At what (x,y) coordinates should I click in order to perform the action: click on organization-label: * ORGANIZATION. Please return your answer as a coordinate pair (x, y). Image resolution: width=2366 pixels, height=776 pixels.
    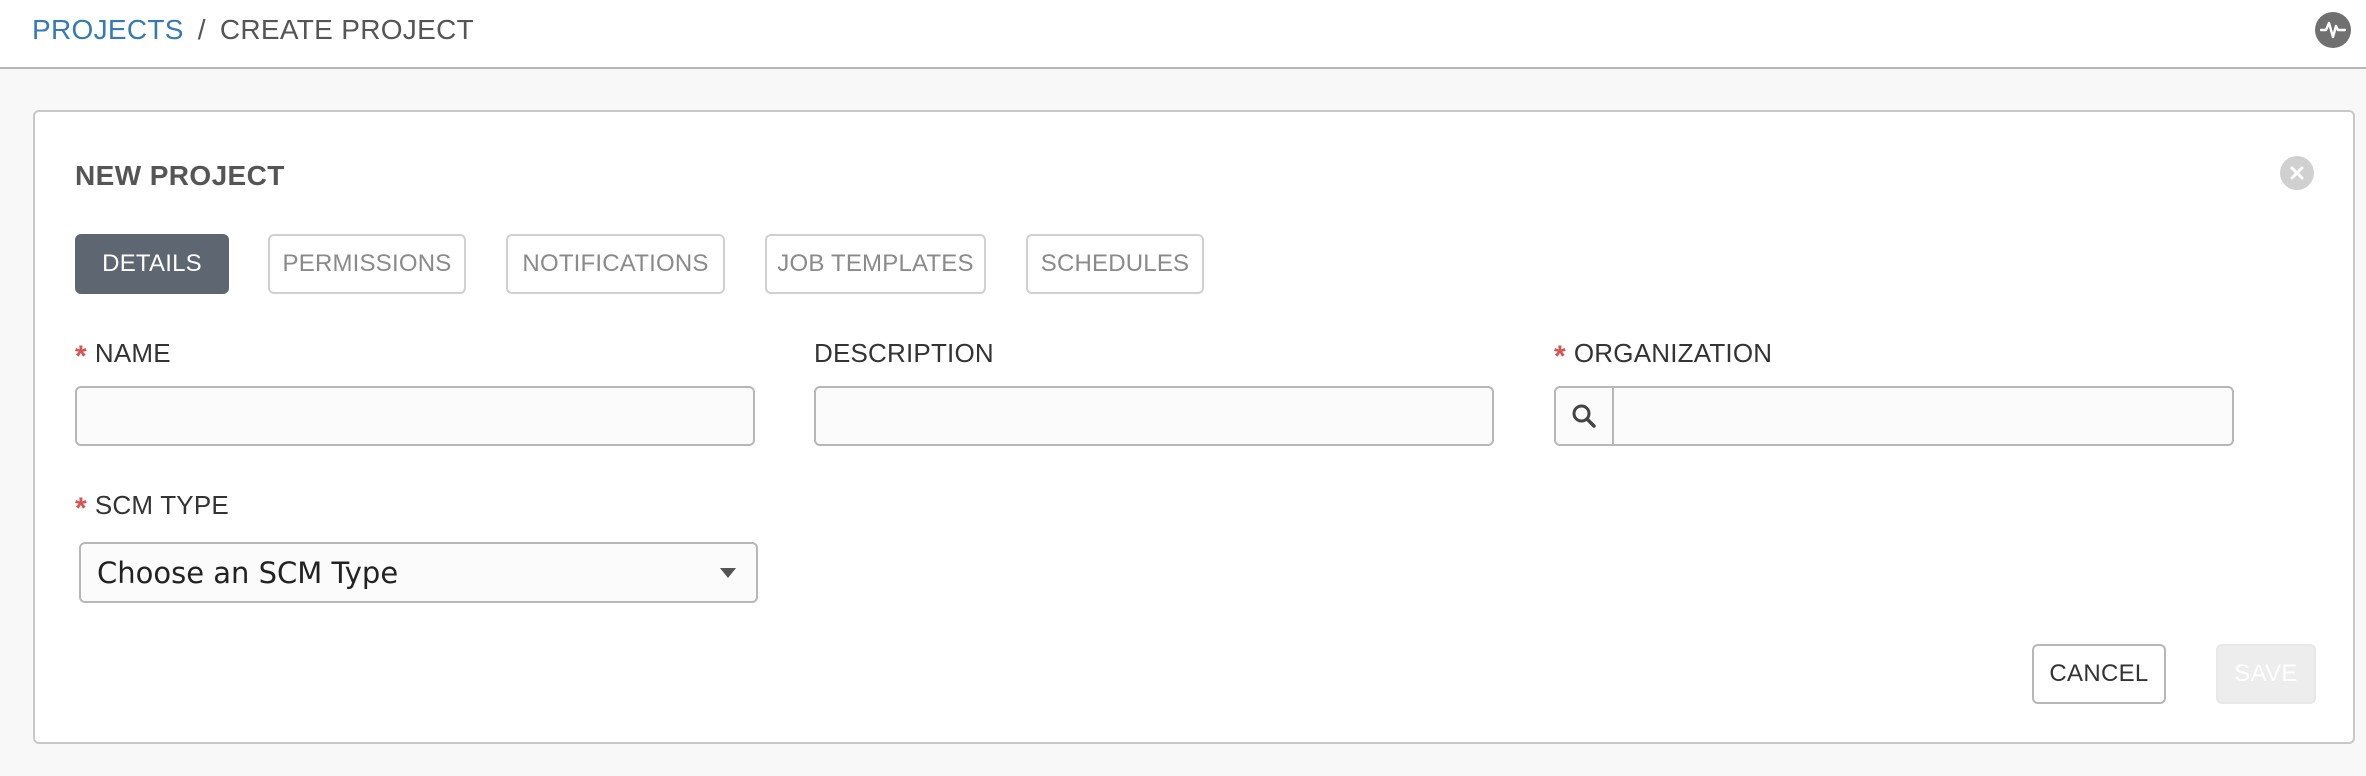
    Looking at the image, I should click on (1663, 356).